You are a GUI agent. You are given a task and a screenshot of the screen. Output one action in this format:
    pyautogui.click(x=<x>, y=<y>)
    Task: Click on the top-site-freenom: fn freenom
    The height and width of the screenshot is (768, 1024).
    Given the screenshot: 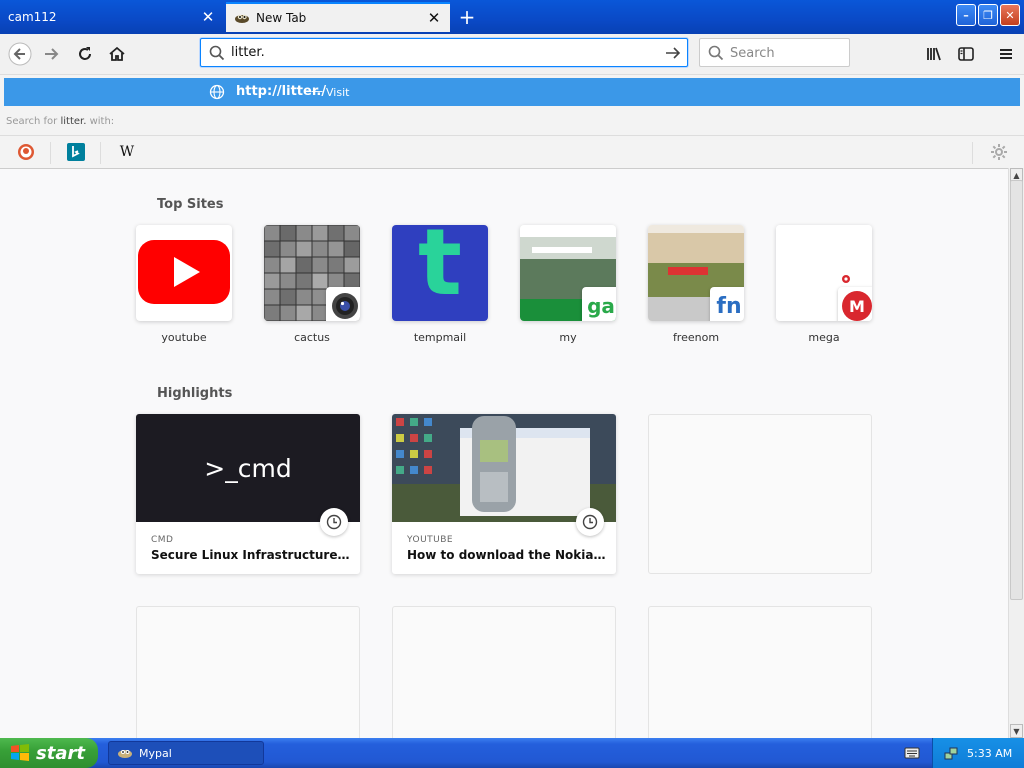 What is the action you would take?
    pyautogui.click(x=696, y=284)
    